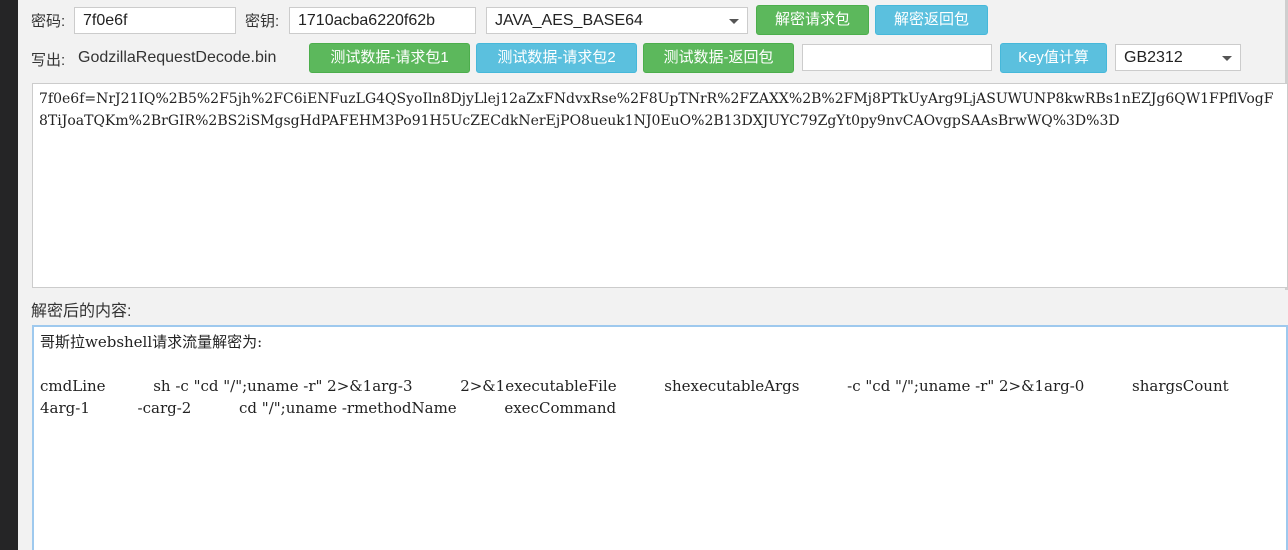  What do you see at coordinates (48, 21) in the screenshot?
I see `password-label: 密码:` at bounding box center [48, 21].